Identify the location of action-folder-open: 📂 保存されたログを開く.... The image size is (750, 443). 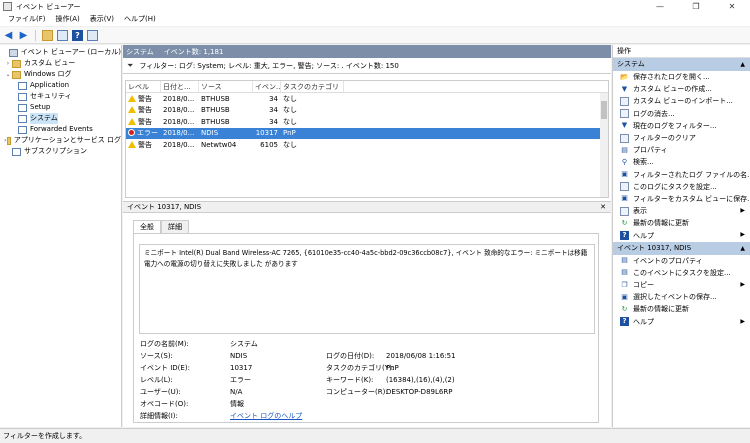
(681, 77).